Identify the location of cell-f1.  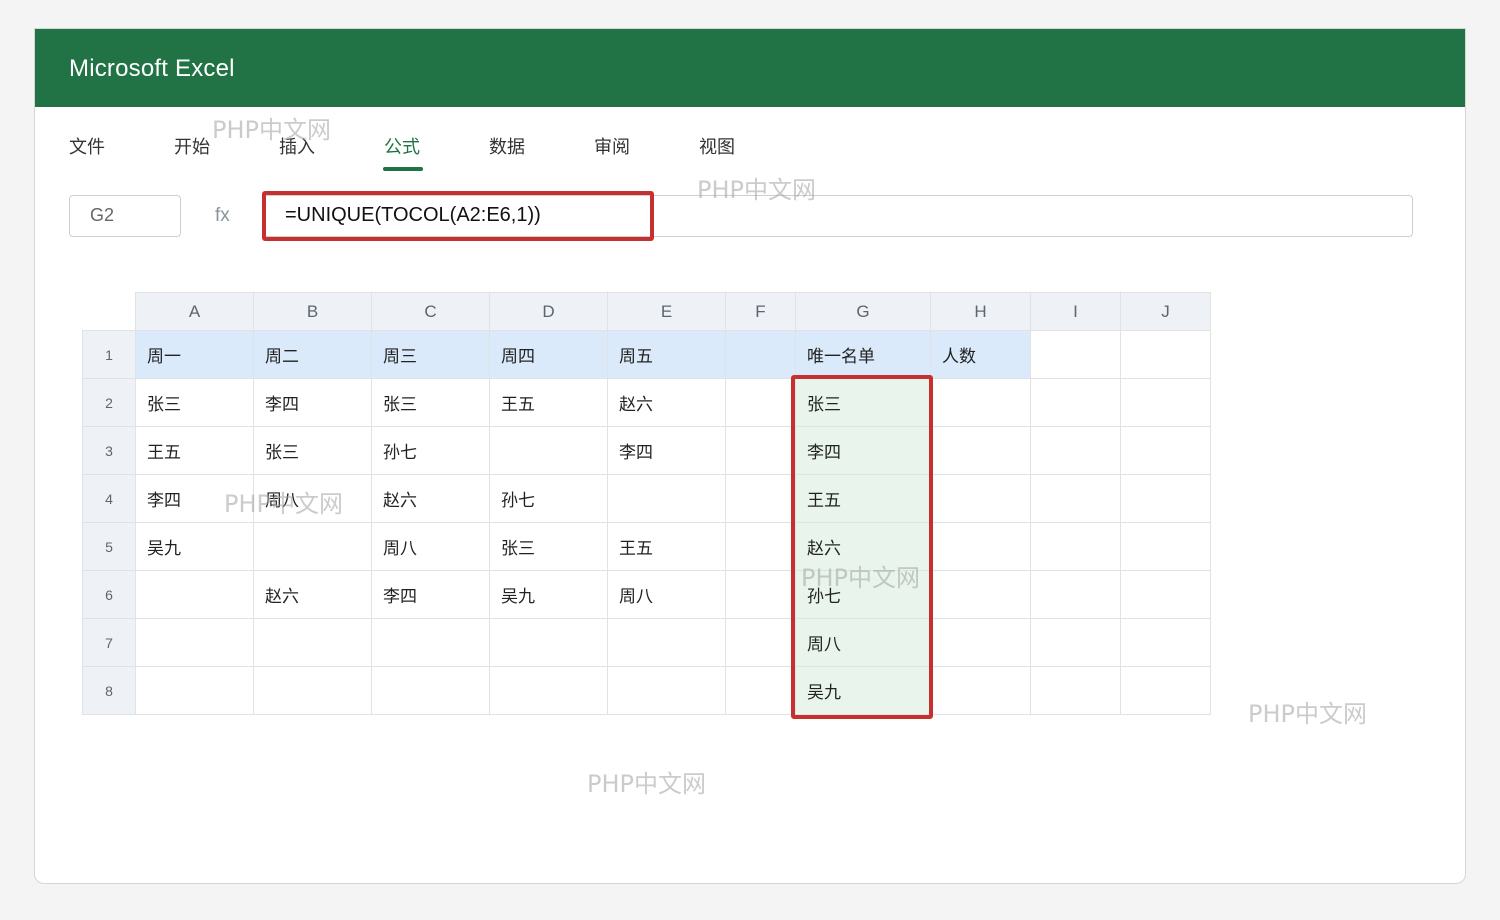
(760, 354).